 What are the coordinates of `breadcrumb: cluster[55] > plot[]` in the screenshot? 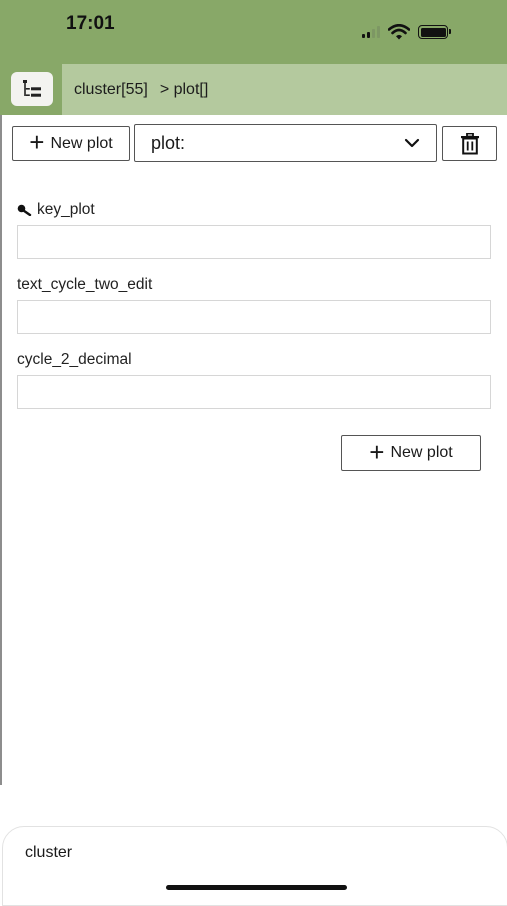 It's located at (284, 89).